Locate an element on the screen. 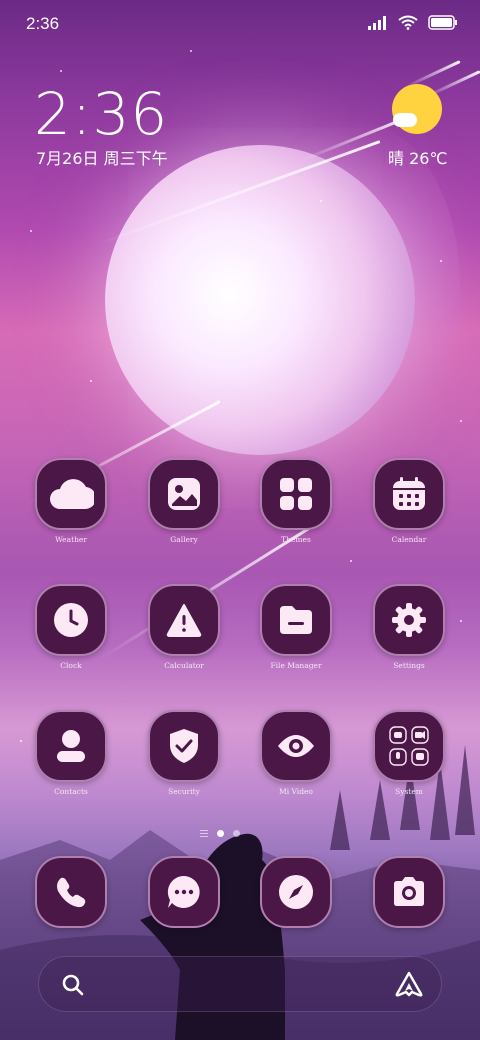  status-time: 2:36 is located at coordinates (43, 23).